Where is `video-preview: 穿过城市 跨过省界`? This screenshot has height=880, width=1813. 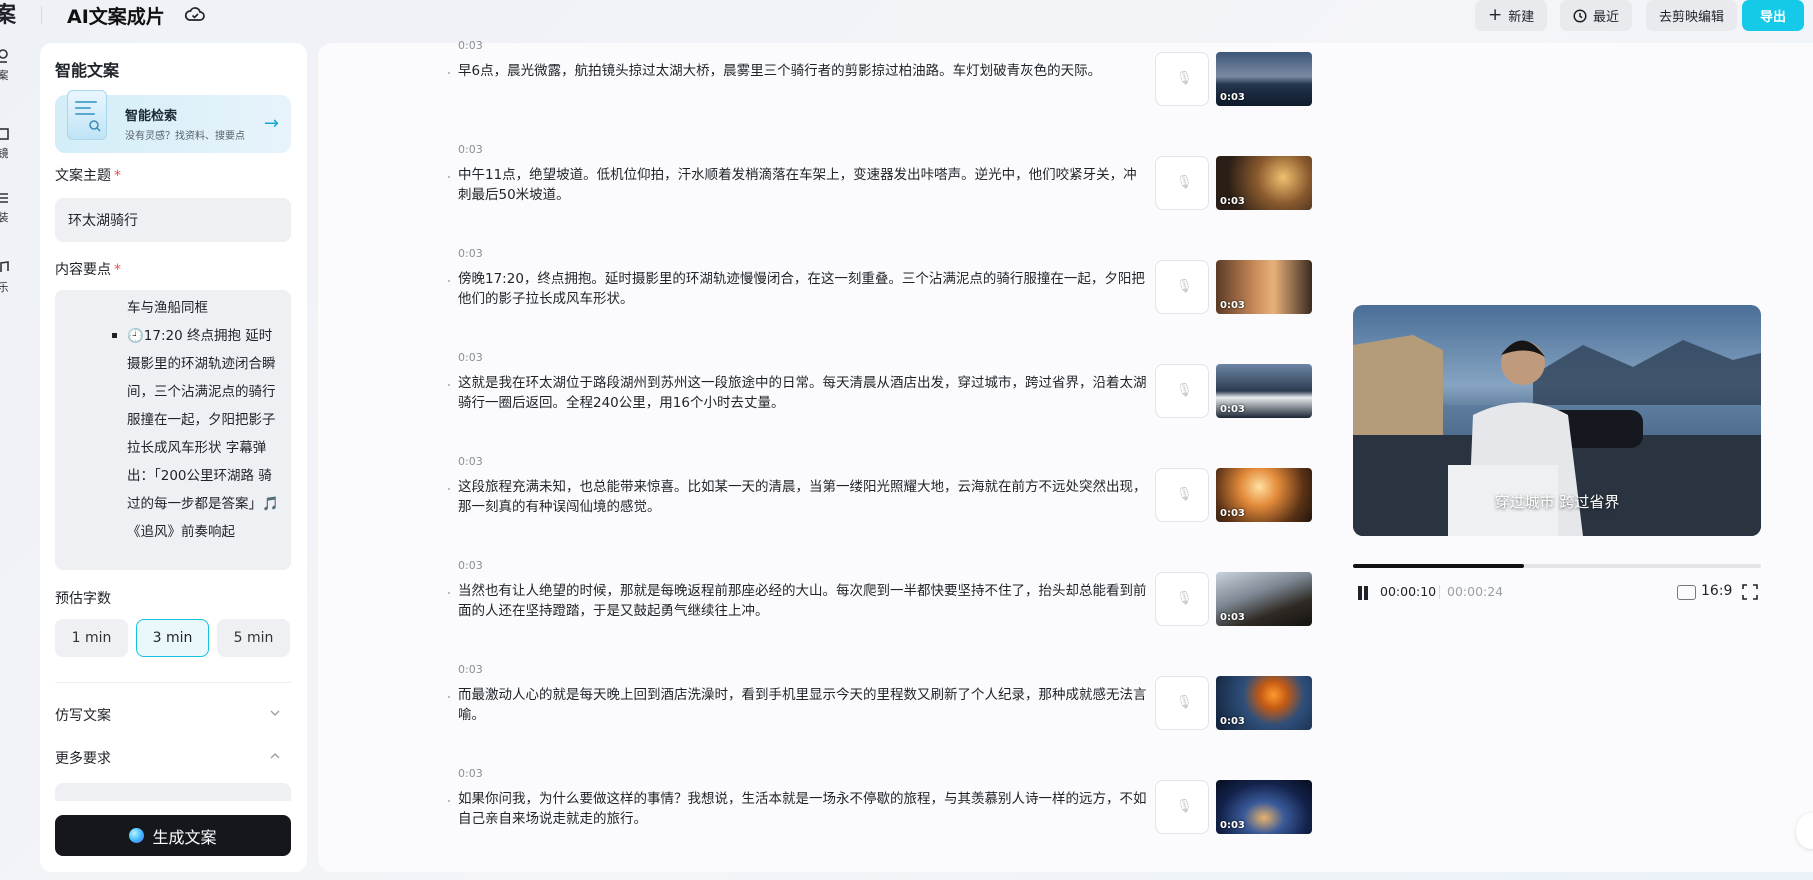 video-preview: 穿过城市 跨过省界 is located at coordinates (1557, 420).